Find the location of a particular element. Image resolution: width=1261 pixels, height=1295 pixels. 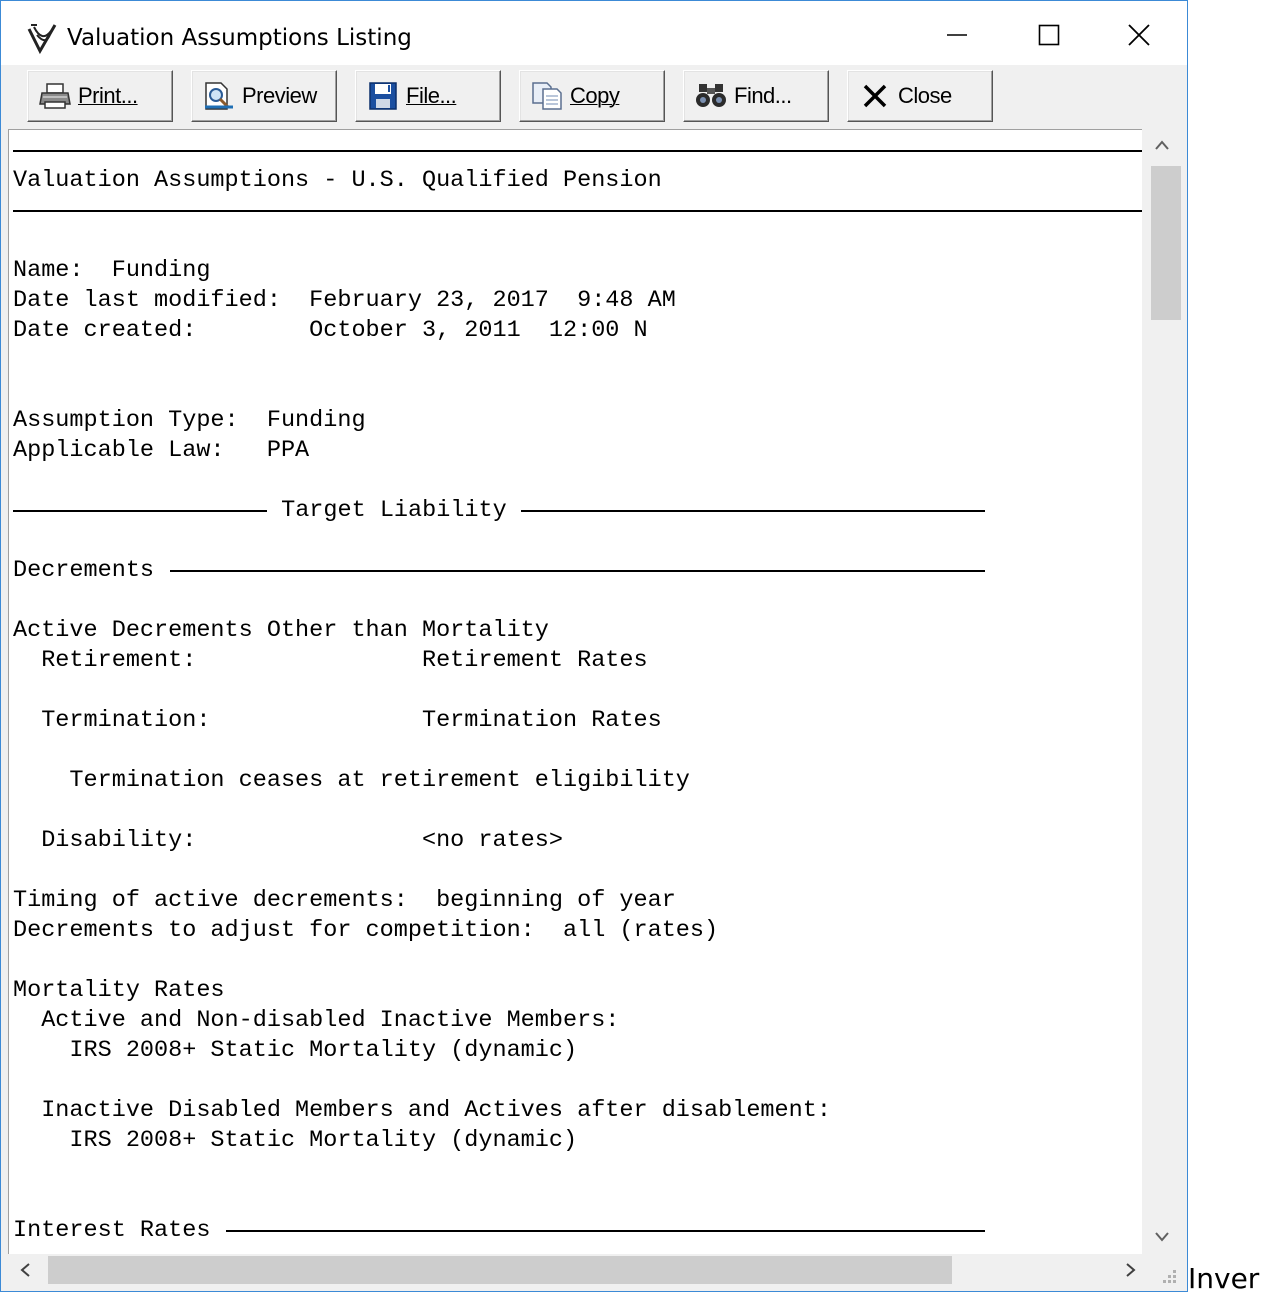

minimize-button is located at coordinates (957, 35).